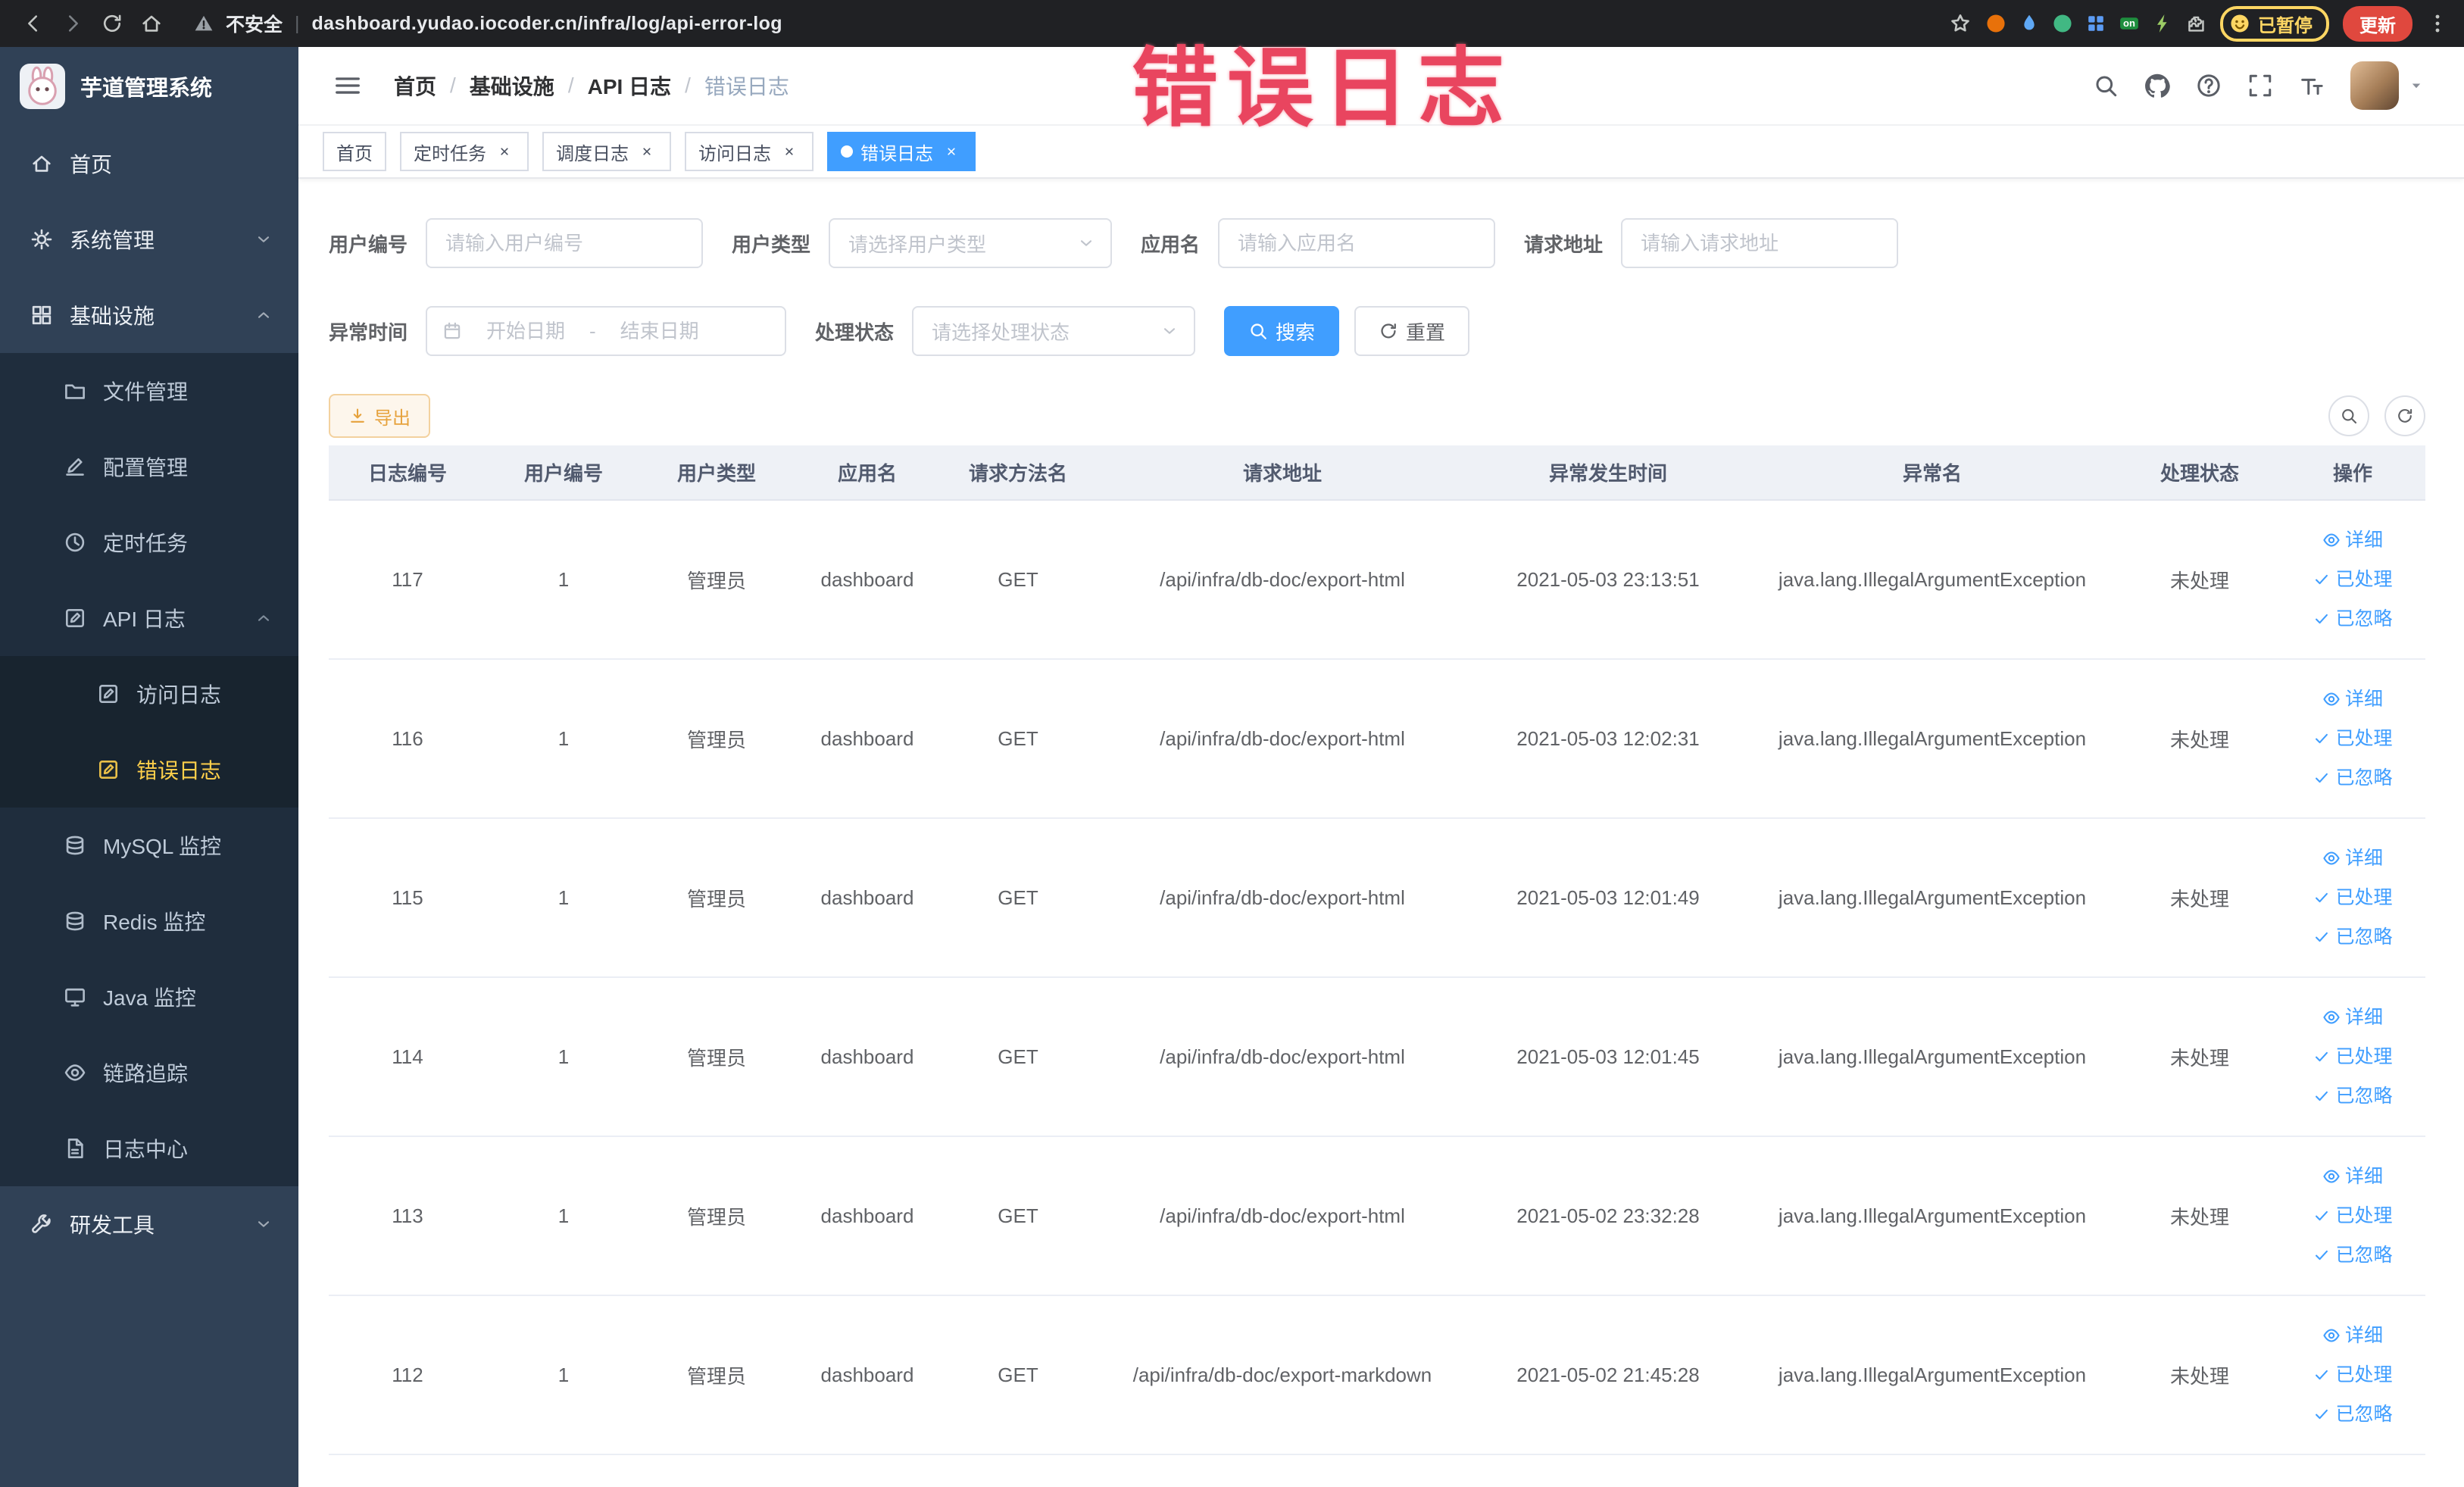 Image resolution: width=2464 pixels, height=1487 pixels. Describe the element at coordinates (1054, 331) in the screenshot. I see `process-status-select: 请选择处理状态` at that location.